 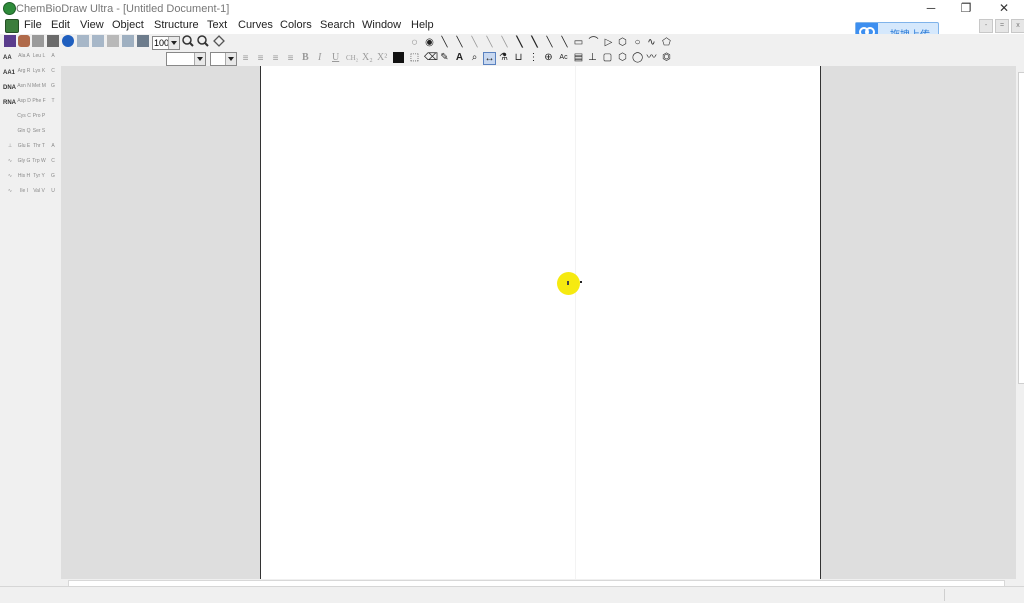 I want to click on palette-cell: Glu E, so click(x=24, y=149).